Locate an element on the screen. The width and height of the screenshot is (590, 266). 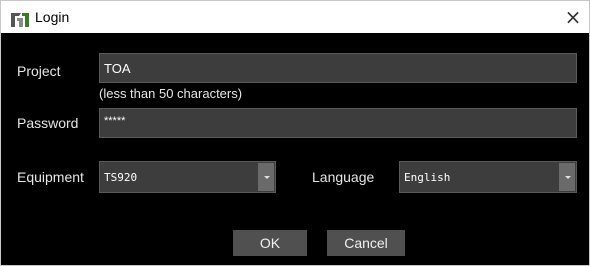
project-label: Project is located at coordinates (39, 71).